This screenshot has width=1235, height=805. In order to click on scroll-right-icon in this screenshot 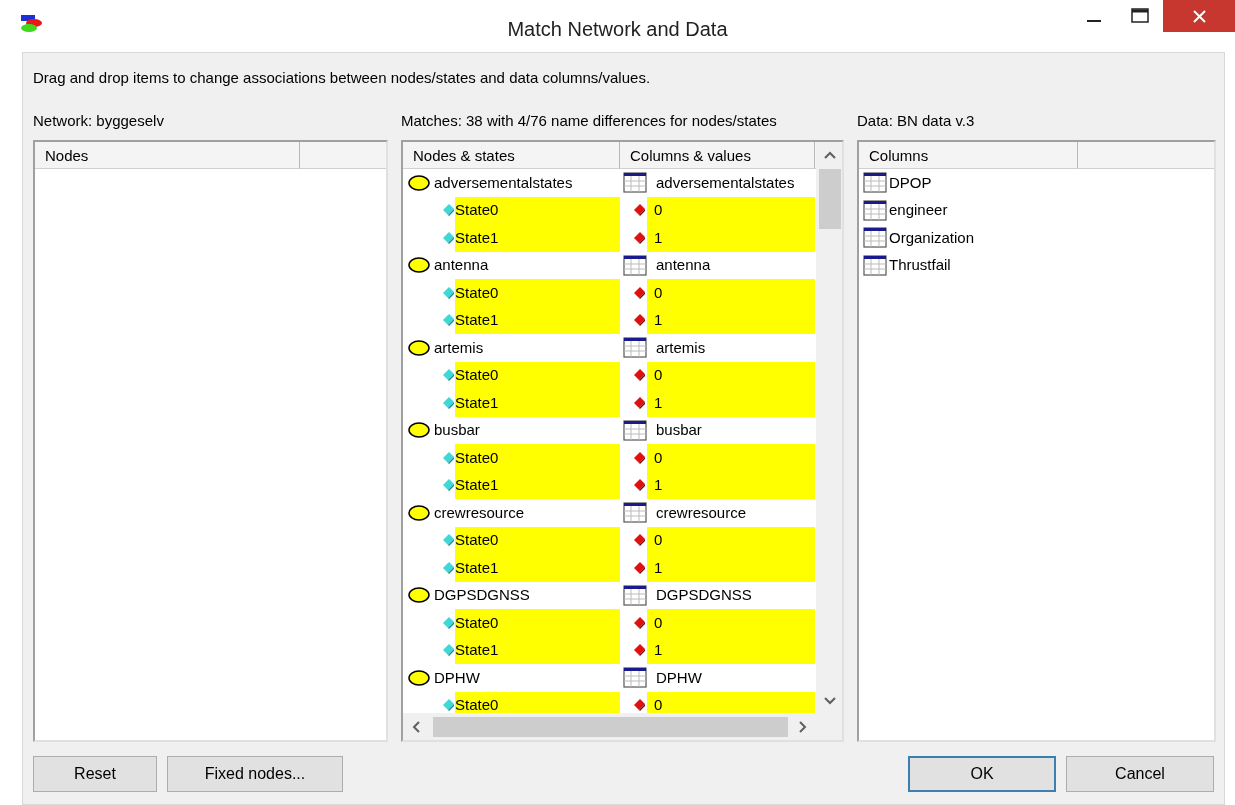, I will do `click(802, 726)`.